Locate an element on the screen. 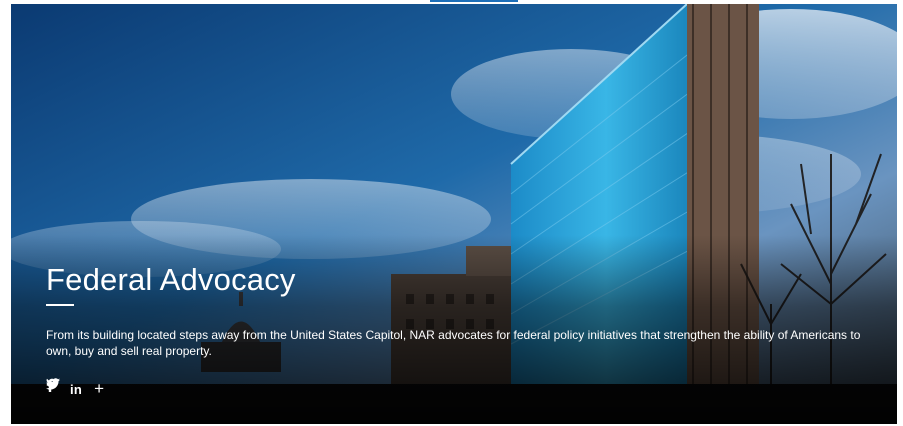 This screenshot has height=426, width=903. linkedin-share-button: in is located at coordinates (76, 389).